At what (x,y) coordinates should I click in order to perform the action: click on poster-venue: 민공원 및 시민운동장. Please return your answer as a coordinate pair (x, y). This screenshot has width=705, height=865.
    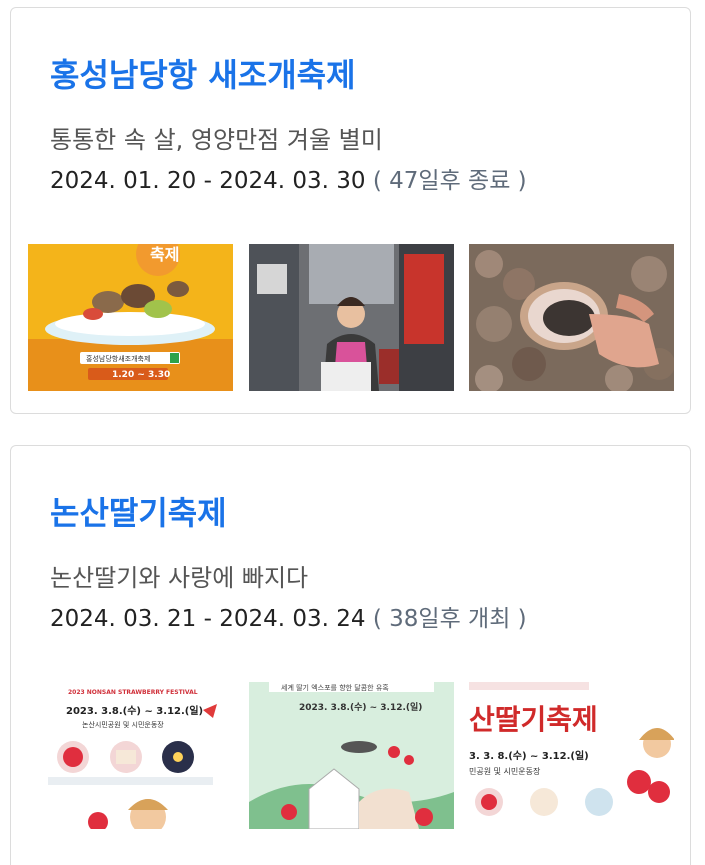
    Looking at the image, I should click on (505, 771).